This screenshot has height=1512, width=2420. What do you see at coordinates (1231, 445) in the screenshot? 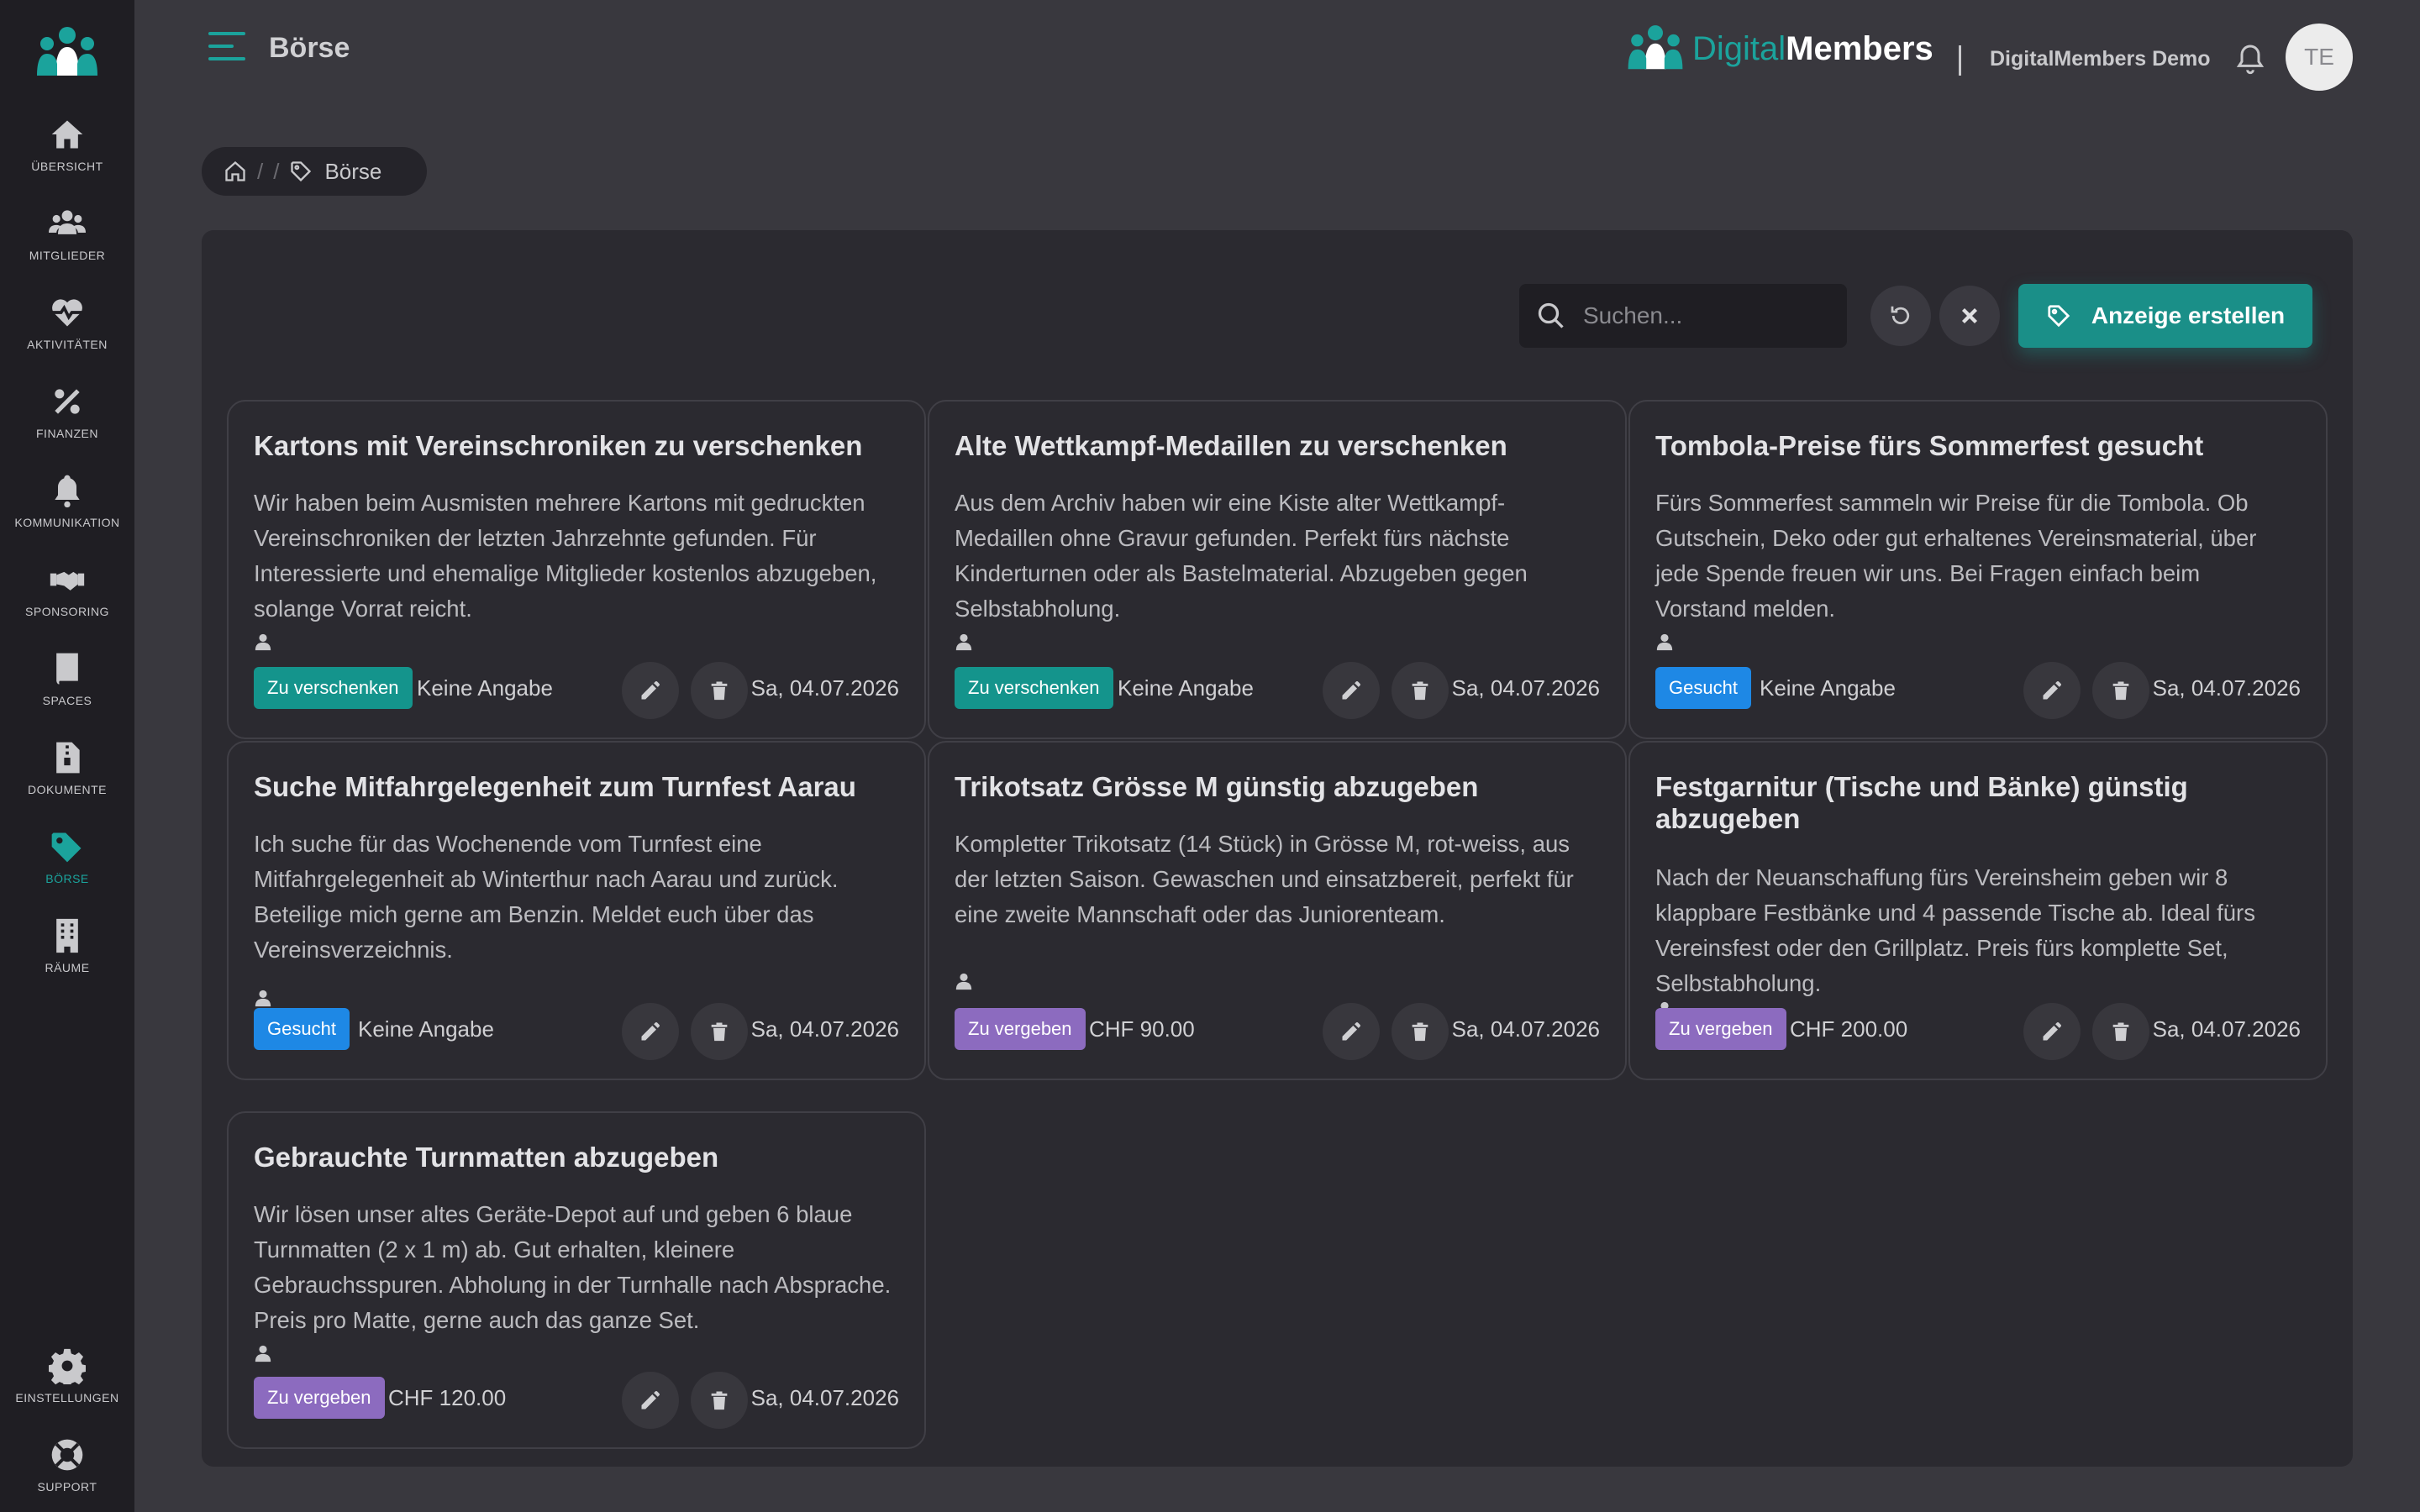
I see `listing-title: Alte Wettkampf-Medaillen zu verschenken` at bounding box center [1231, 445].